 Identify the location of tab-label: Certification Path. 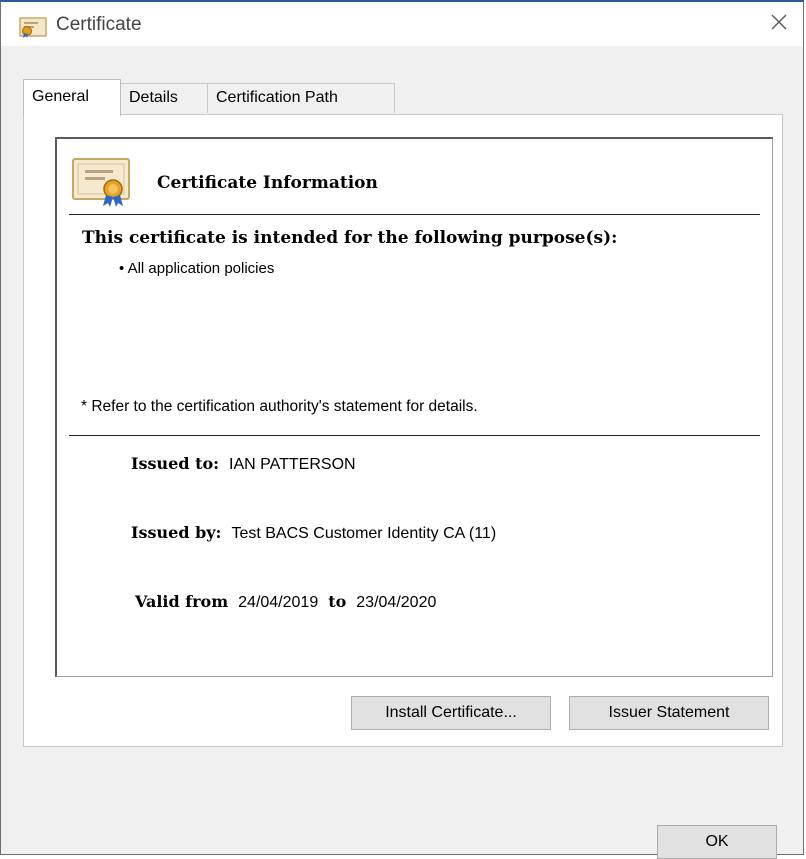
(277, 97).